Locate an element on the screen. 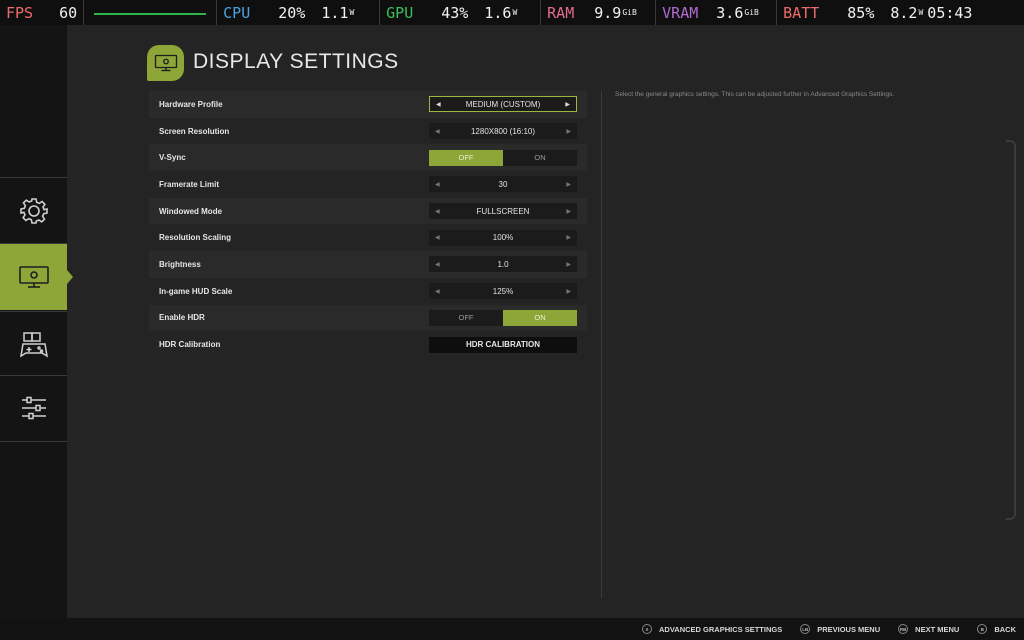 The height and width of the screenshot is (640, 1024). hint-label: ADVANCED GRAPHICS SETTINGS is located at coordinates (721, 629).